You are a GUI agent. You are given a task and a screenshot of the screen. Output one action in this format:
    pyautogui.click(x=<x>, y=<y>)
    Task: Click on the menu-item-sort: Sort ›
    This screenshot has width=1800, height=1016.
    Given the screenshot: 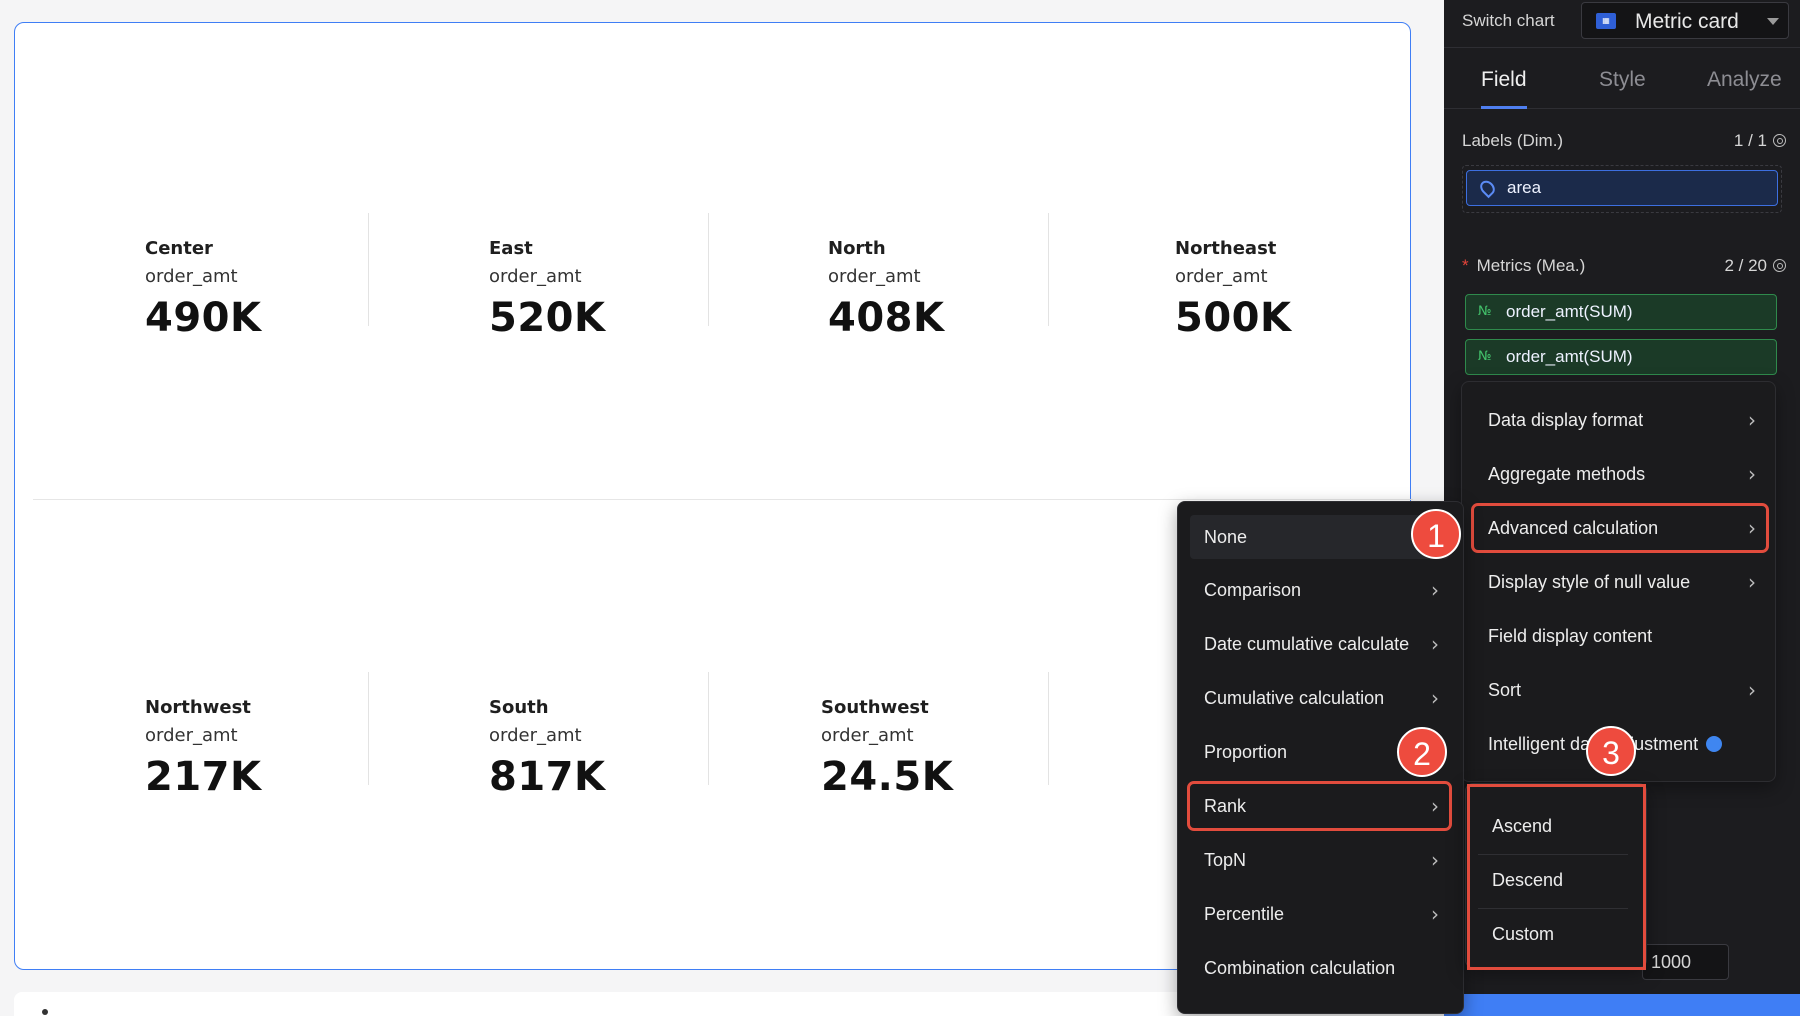 What is the action you would take?
    pyautogui.click(x=1620, y=690)
    